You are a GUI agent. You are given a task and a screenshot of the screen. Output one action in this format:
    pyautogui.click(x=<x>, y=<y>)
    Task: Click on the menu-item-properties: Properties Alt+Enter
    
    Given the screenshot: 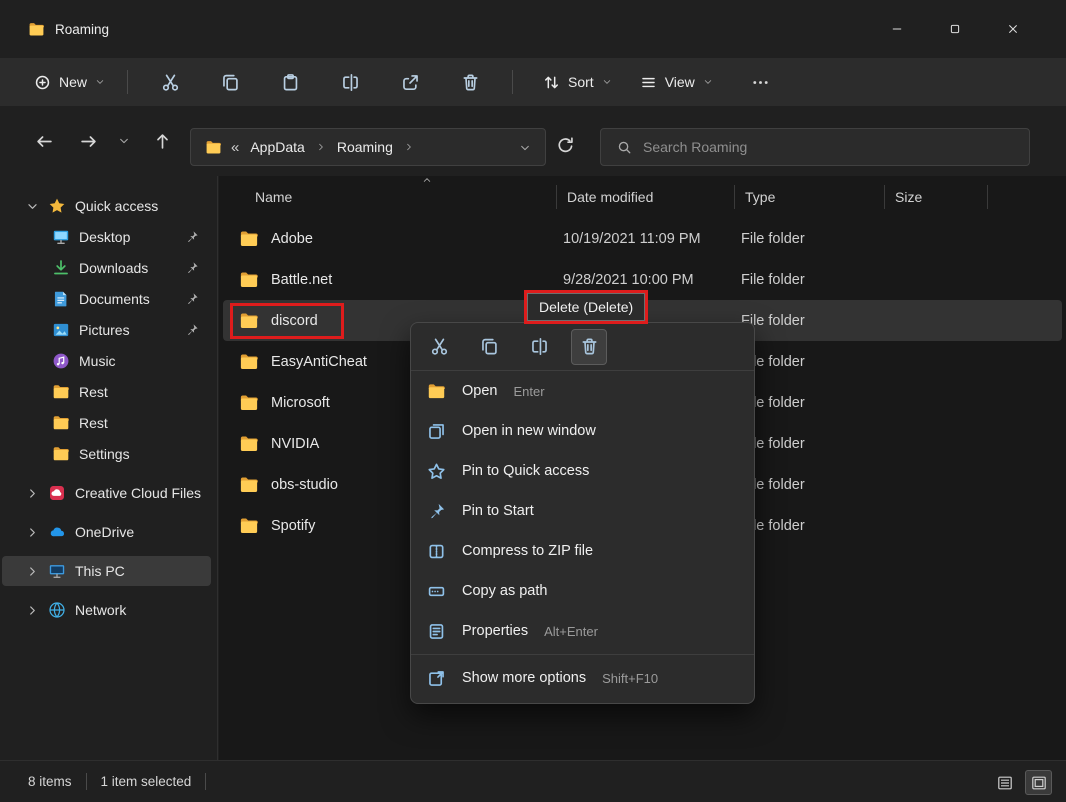 What is the action you would take?
    pyautogui.click(x=512, y=631)
    